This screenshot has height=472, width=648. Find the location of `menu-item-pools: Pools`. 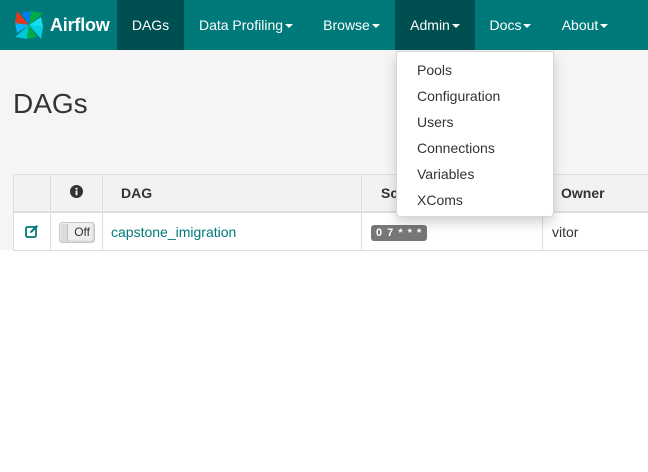

menu-item-pools: Pools is located at coordinates (475, 70).